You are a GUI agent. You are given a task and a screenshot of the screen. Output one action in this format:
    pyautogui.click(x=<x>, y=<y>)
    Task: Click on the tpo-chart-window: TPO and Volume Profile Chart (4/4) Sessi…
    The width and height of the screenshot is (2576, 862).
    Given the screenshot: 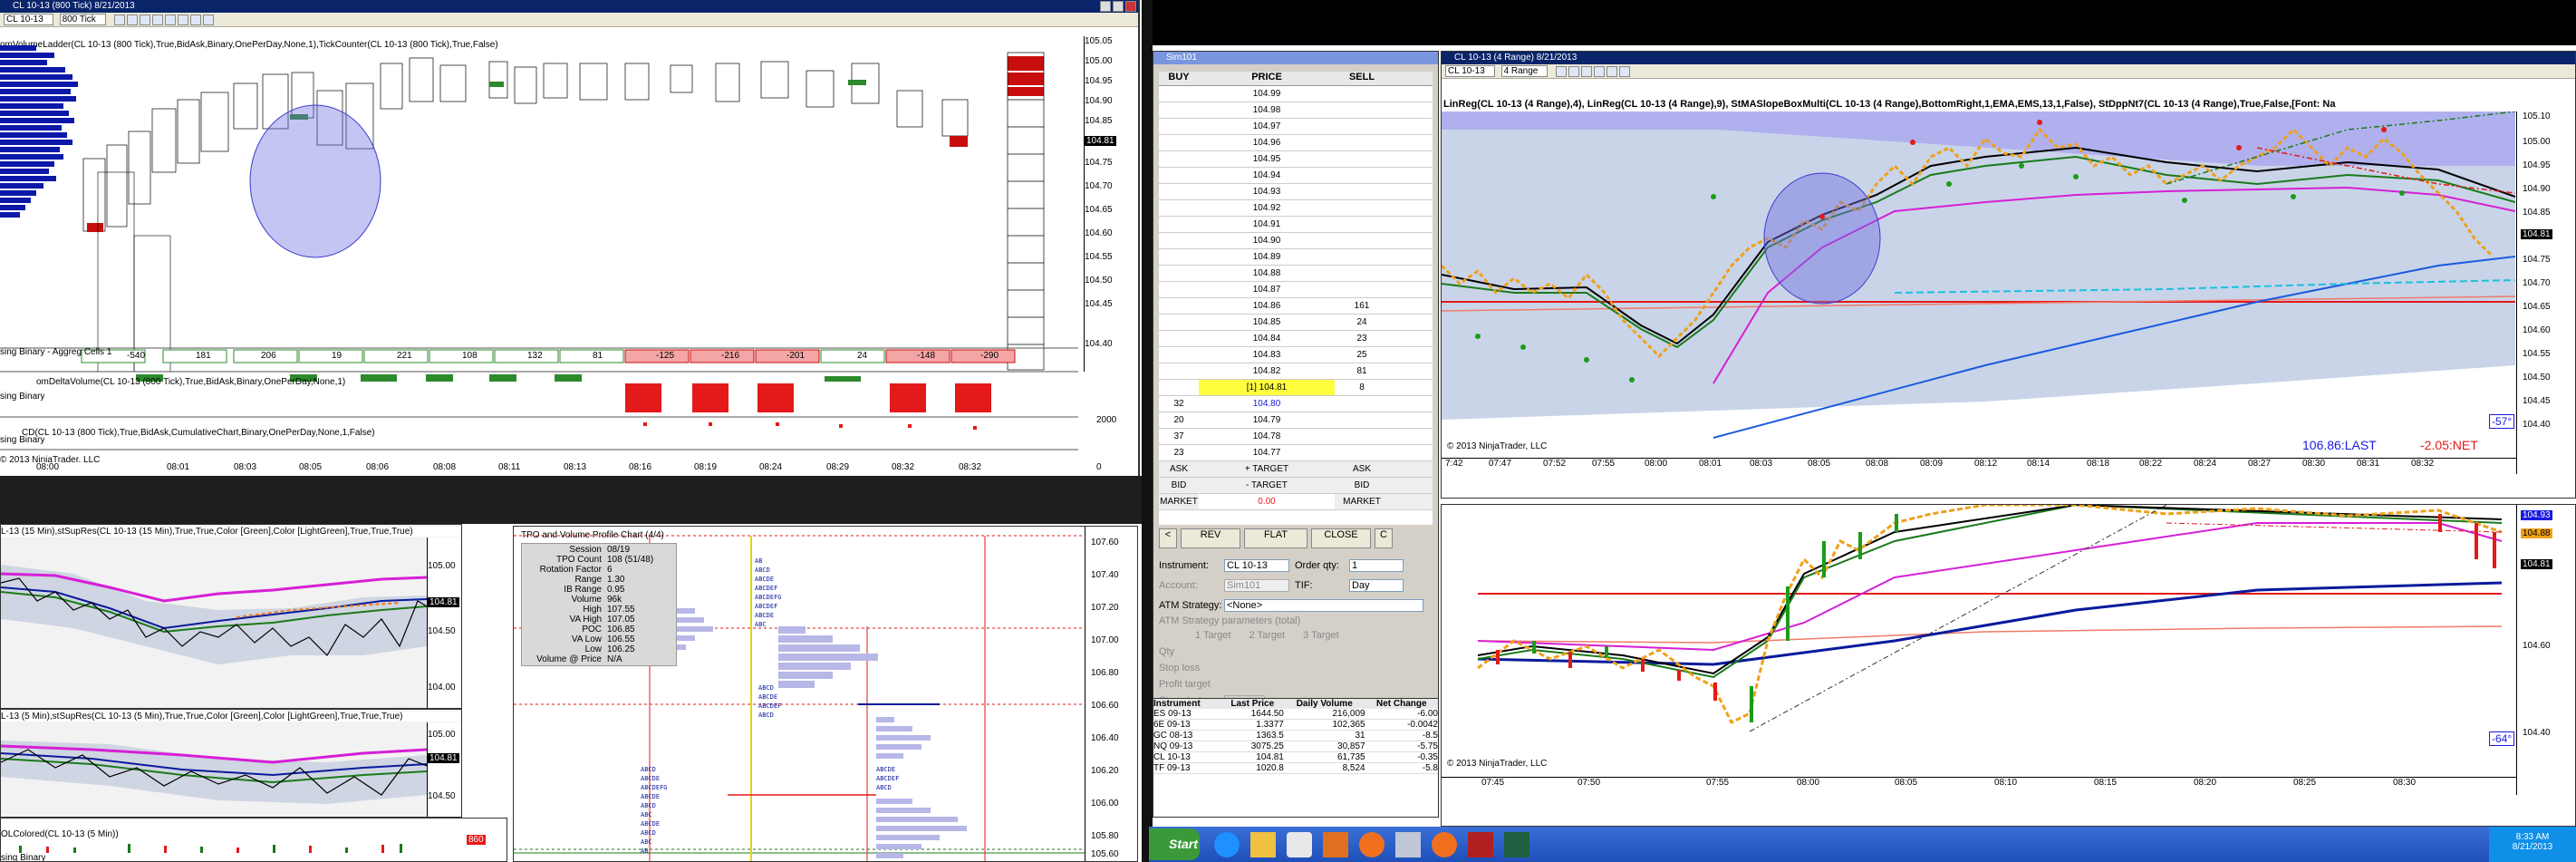 What is the action you would take?
    pyautogui.click(x=825, y=694)
    